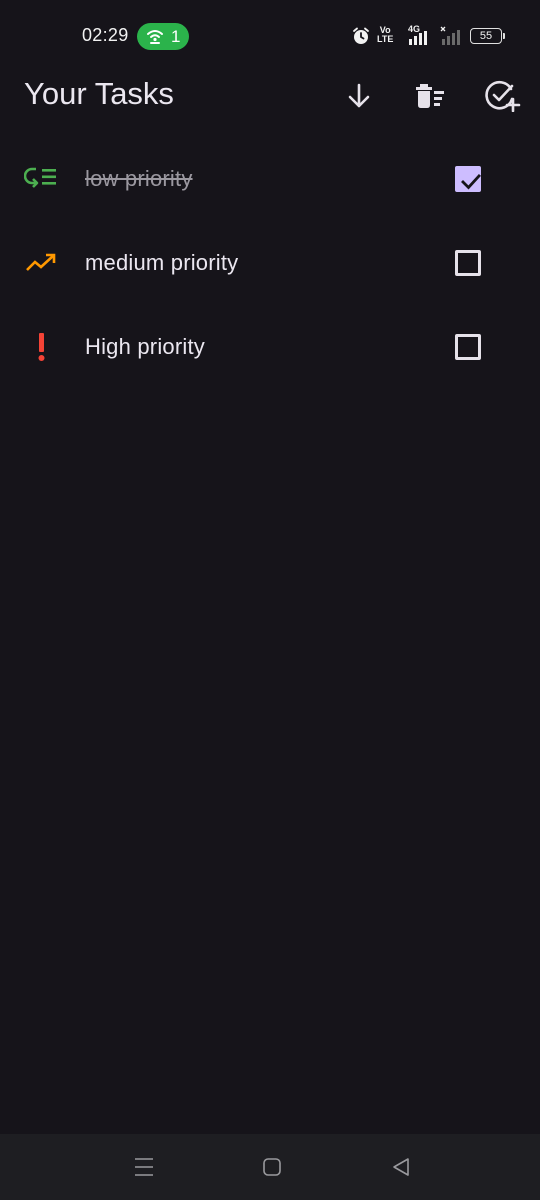  What do you see at coordinates (42, 347) in the screenshot?
I see `priority-high-icon` at bounding box center [42, 347].